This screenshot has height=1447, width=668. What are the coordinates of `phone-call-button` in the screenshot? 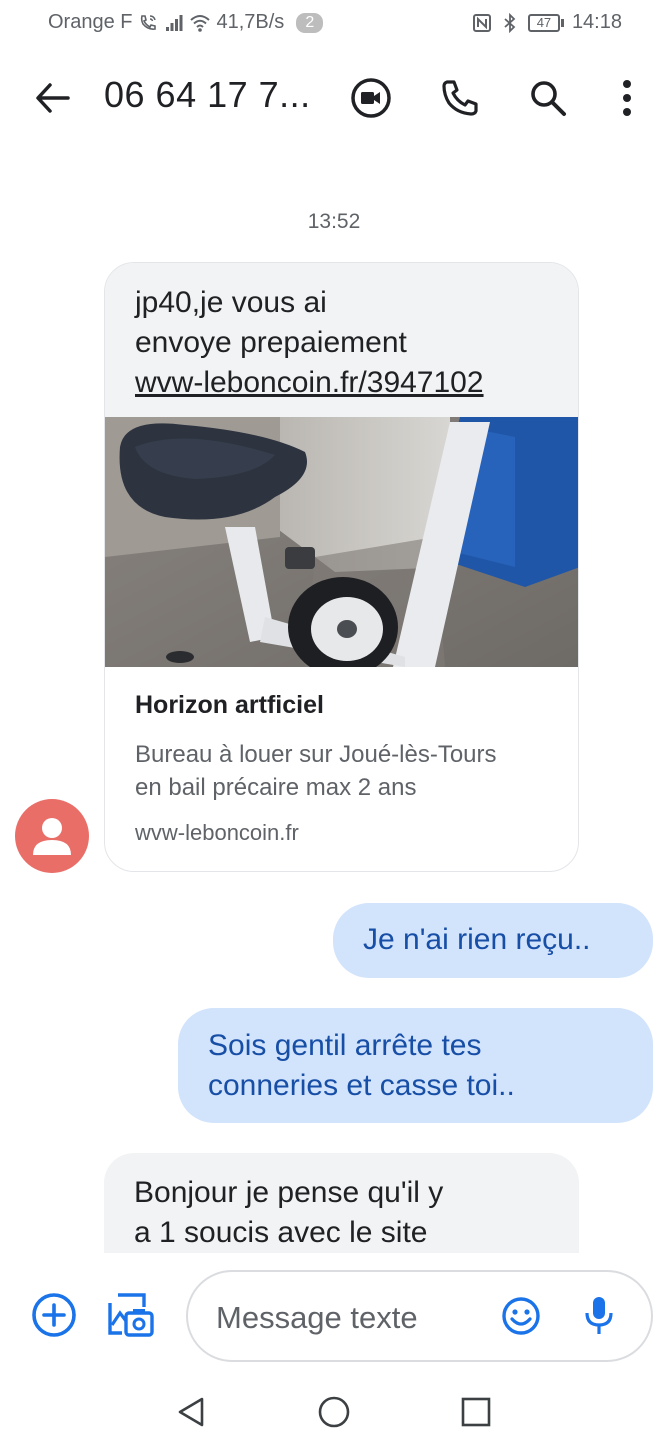 It's located at (460, 98).